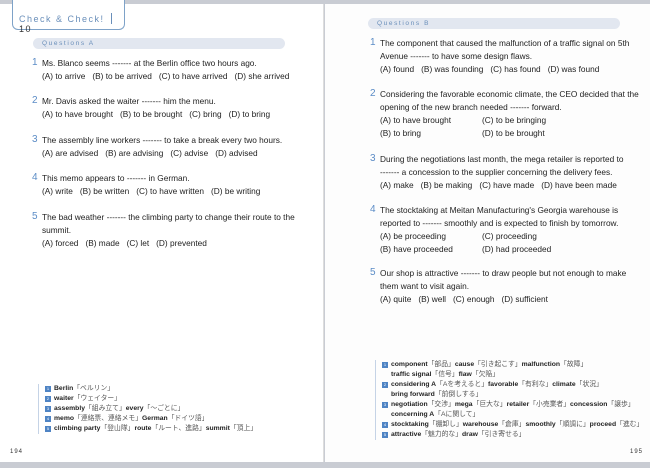  What do you see at coordinates (121, 76) in the screenshot?
I see `option: (B) to be arrived` at bounding box center [121, 76].